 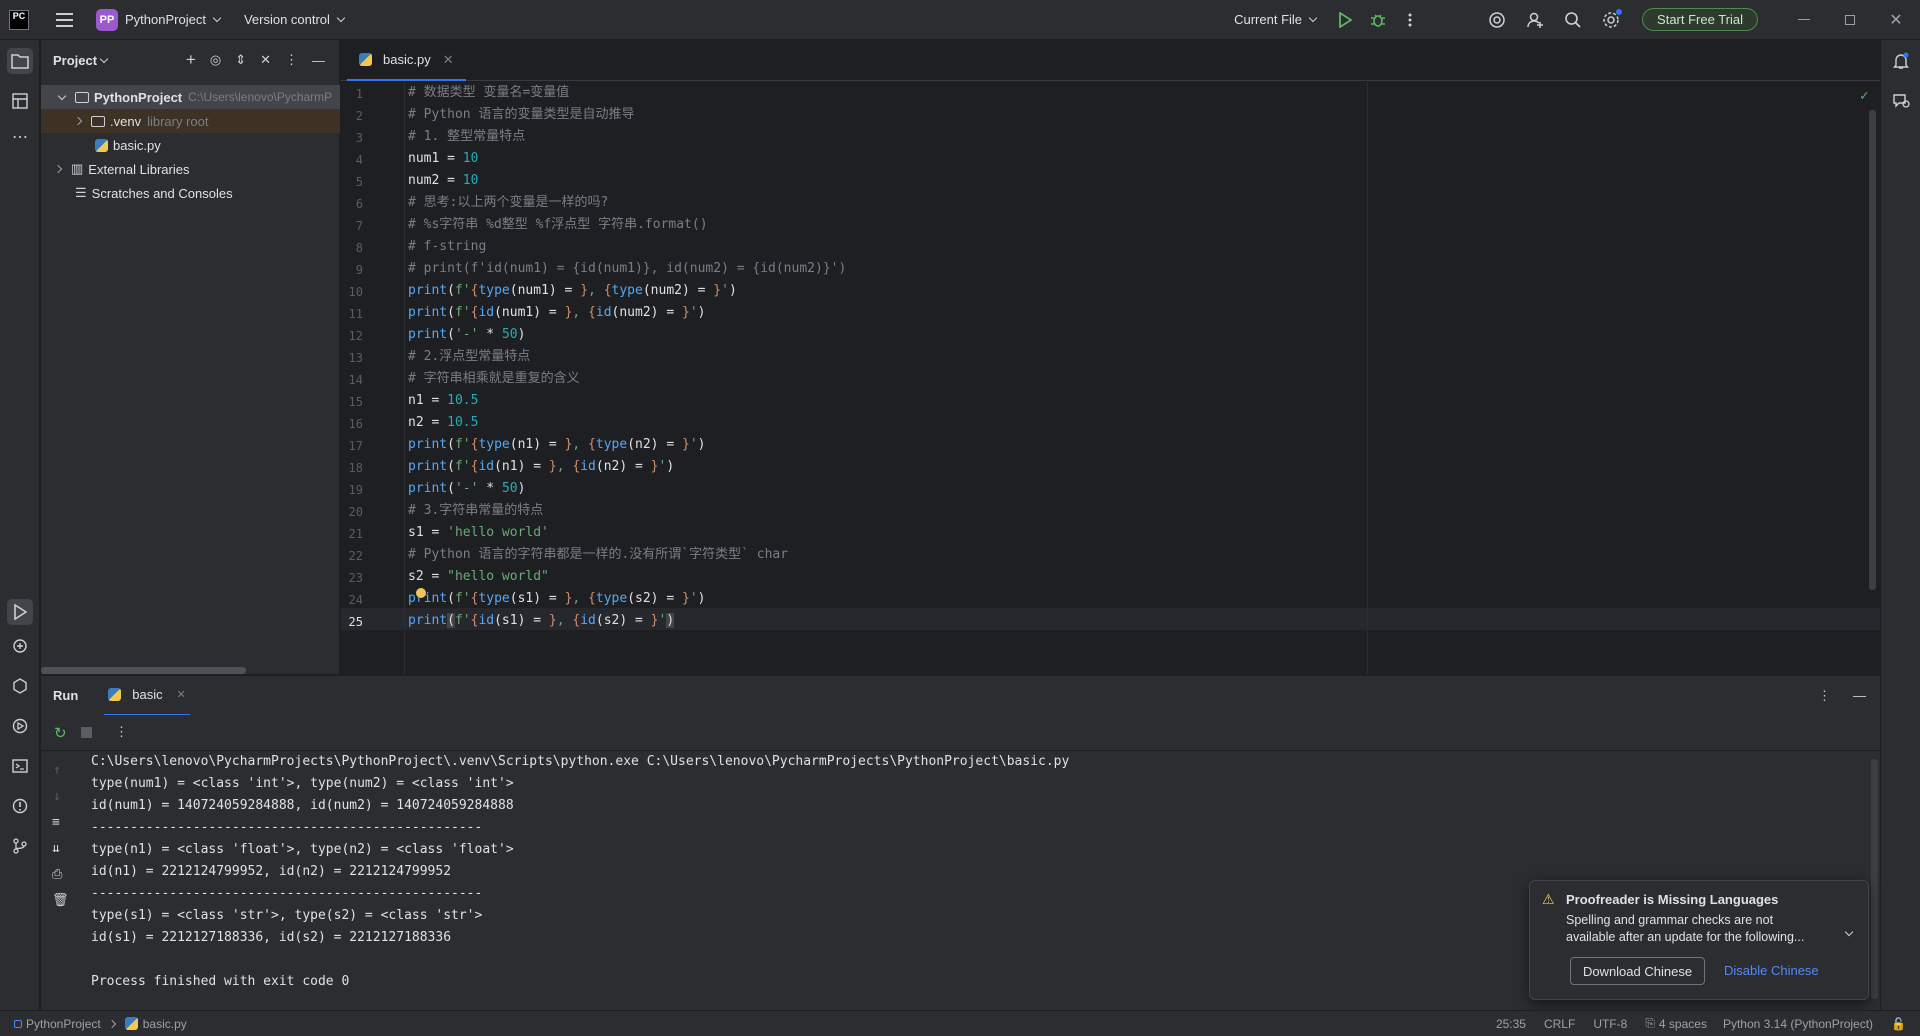 What do you see at coordinates (57, 796) in the screenshot?
I see `scroll-down-icon: ↓` at bounding box center [57, 796].